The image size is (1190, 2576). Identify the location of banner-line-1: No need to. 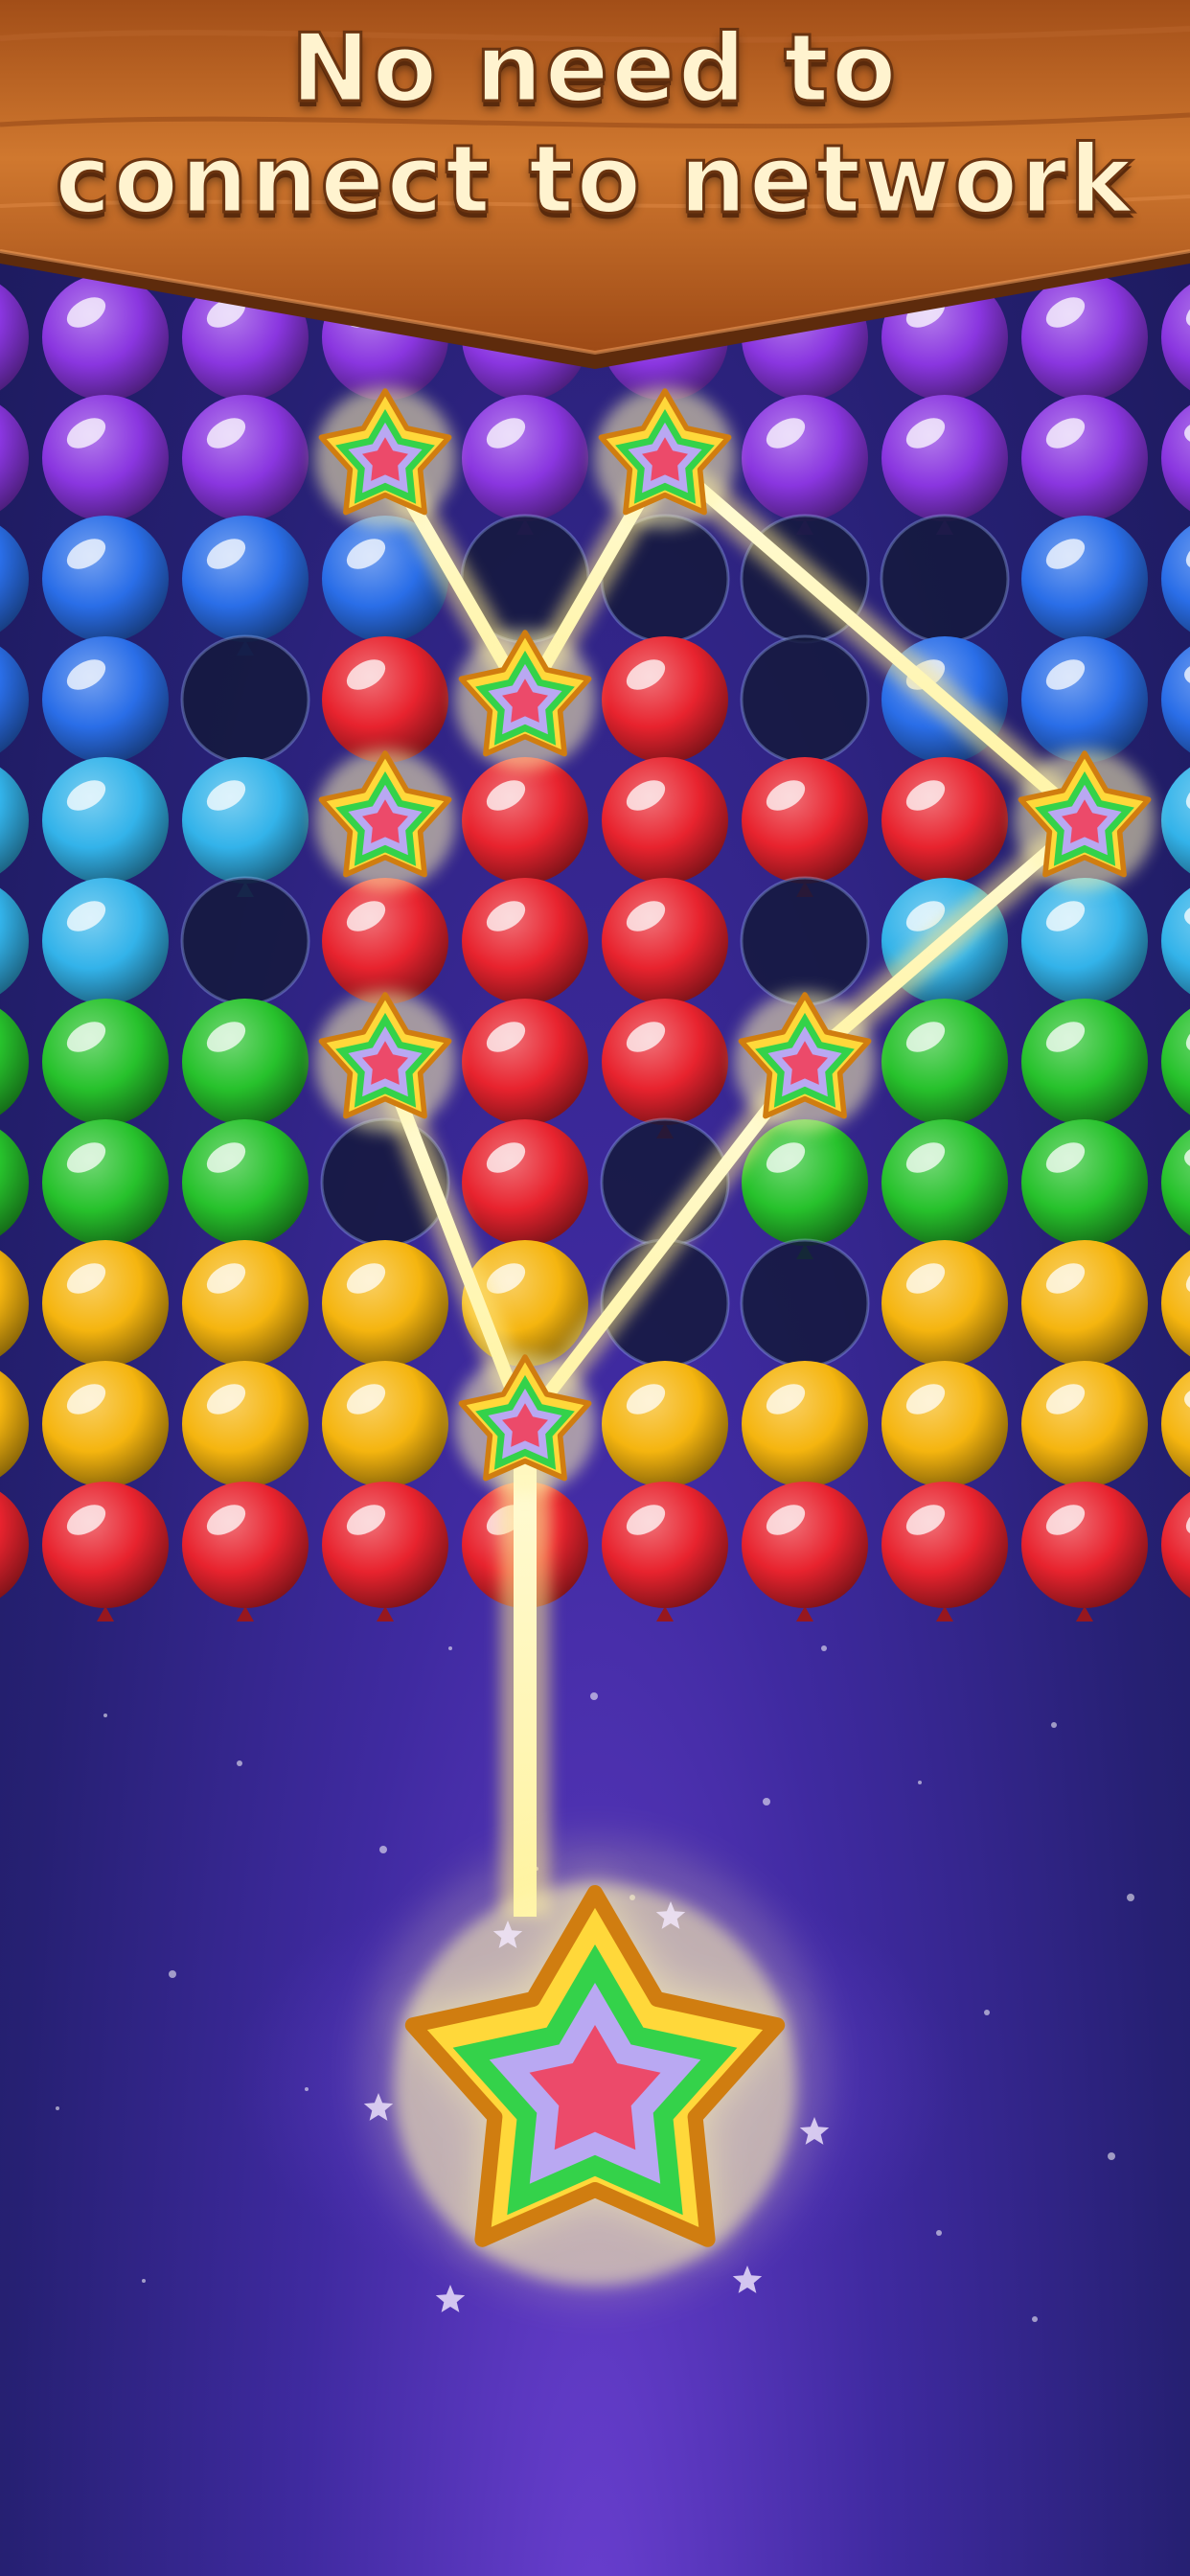
(594, 69).